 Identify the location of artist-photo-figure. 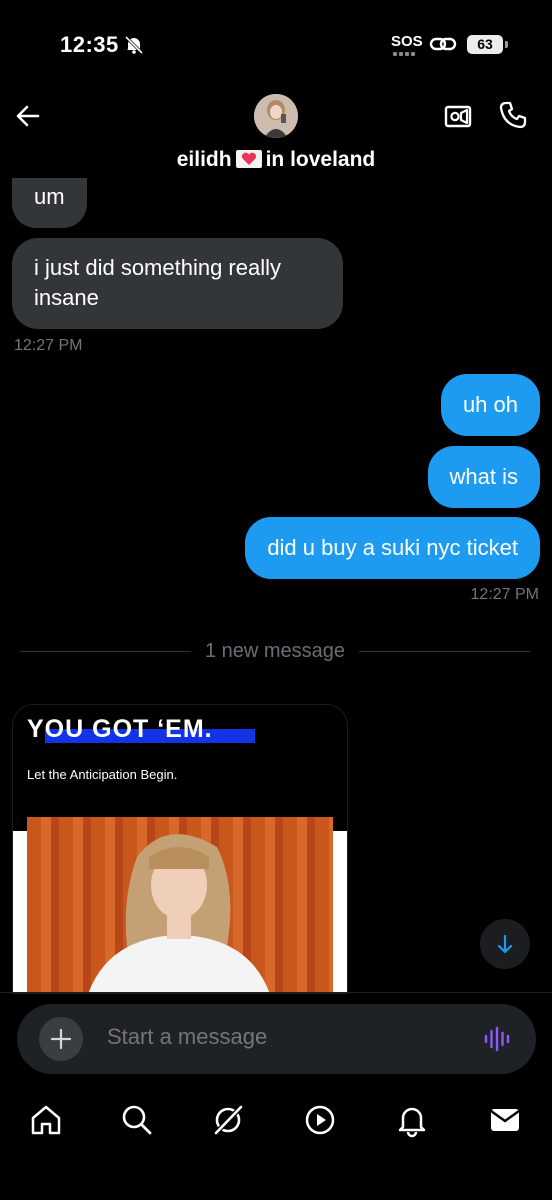
(179, 913).